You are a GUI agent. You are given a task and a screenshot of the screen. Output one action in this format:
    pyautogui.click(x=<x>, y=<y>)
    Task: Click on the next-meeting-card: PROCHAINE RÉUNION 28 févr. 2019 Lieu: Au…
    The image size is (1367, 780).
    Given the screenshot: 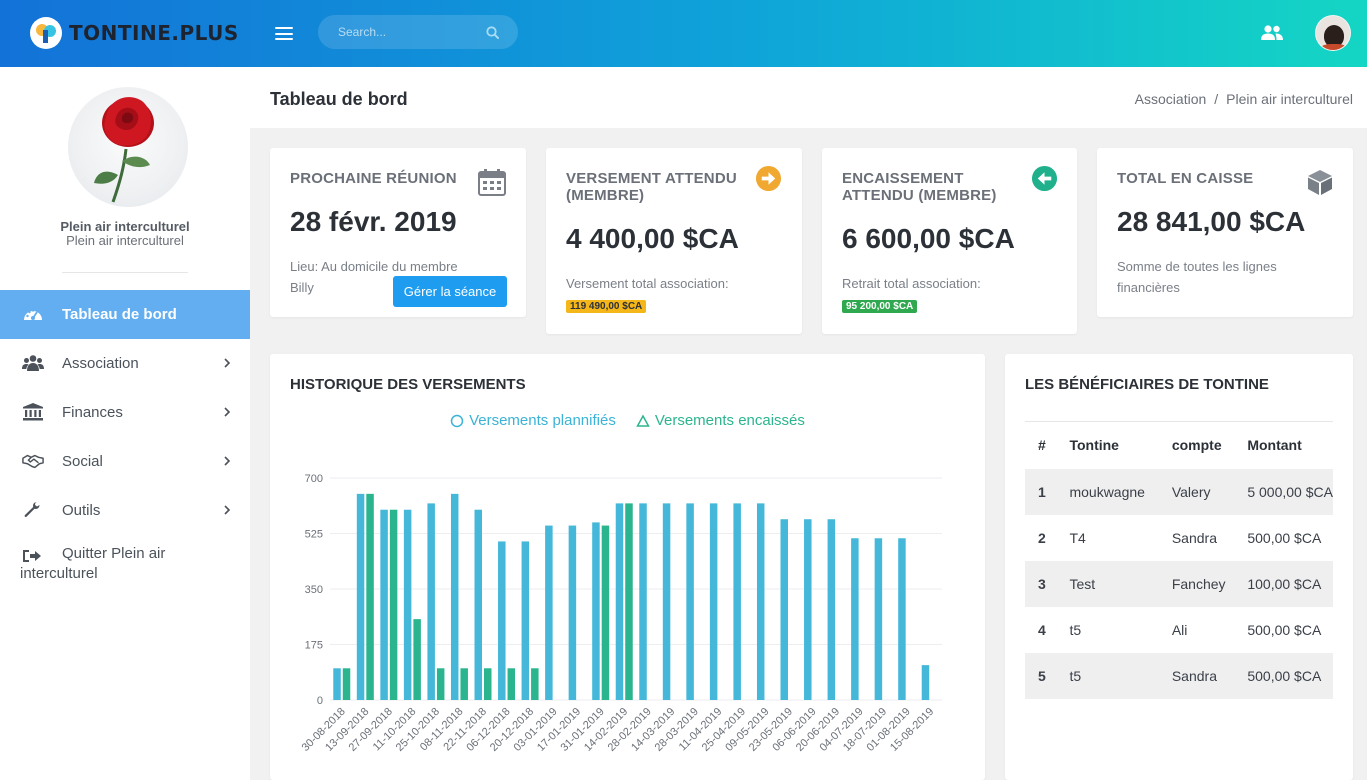 What is the action you would take?
    pyautogui.click(x=398, y=232)
    